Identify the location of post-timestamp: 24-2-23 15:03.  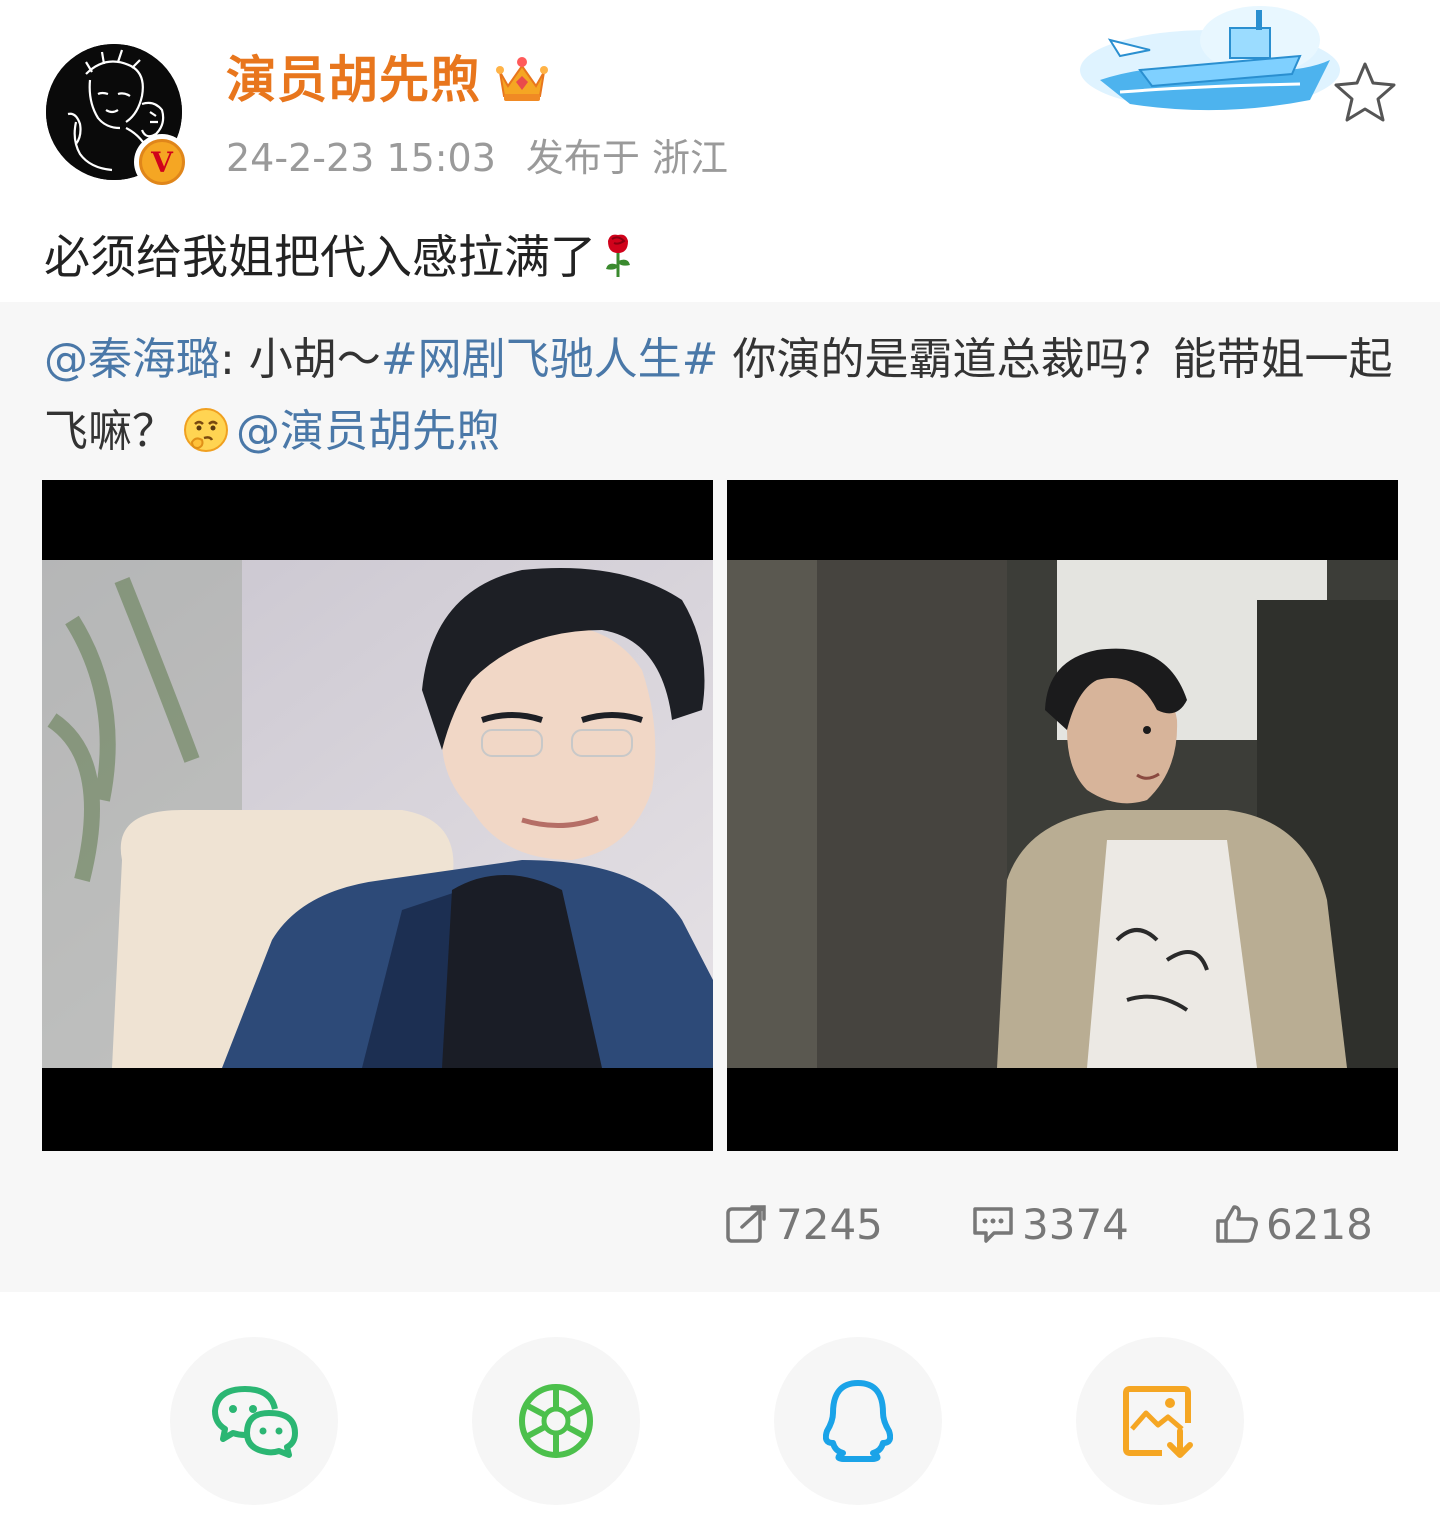
(361, 158).